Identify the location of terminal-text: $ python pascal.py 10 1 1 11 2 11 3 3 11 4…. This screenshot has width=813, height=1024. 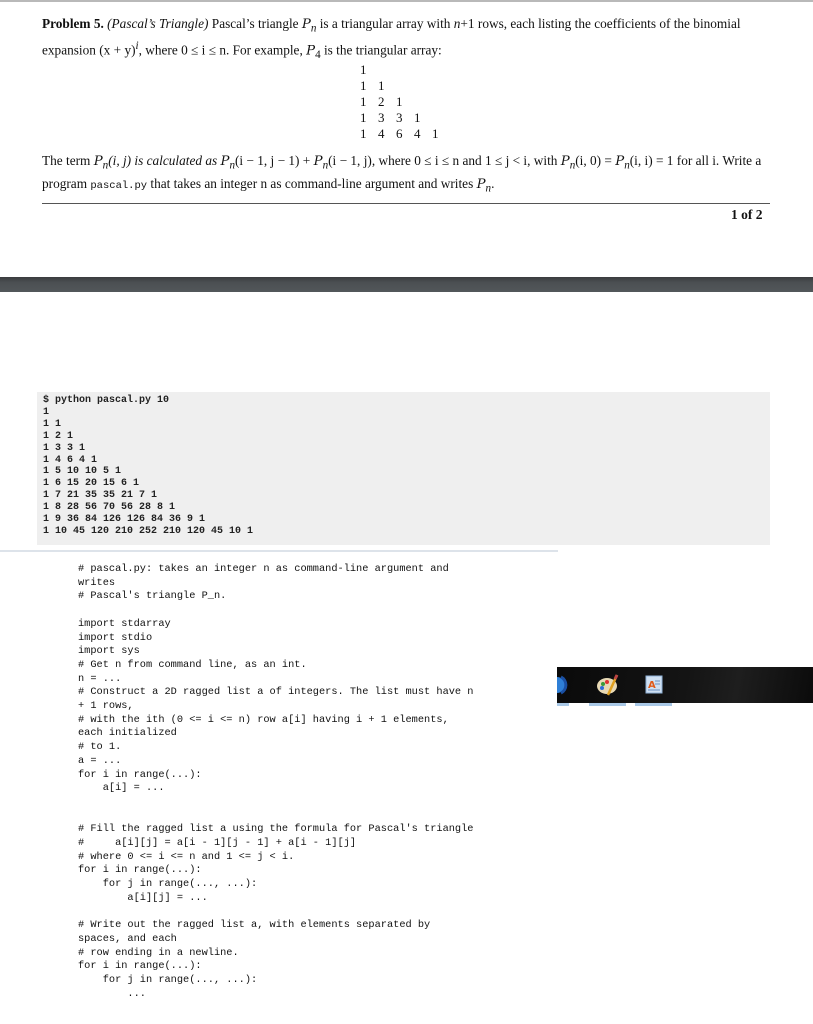
(403, 465).